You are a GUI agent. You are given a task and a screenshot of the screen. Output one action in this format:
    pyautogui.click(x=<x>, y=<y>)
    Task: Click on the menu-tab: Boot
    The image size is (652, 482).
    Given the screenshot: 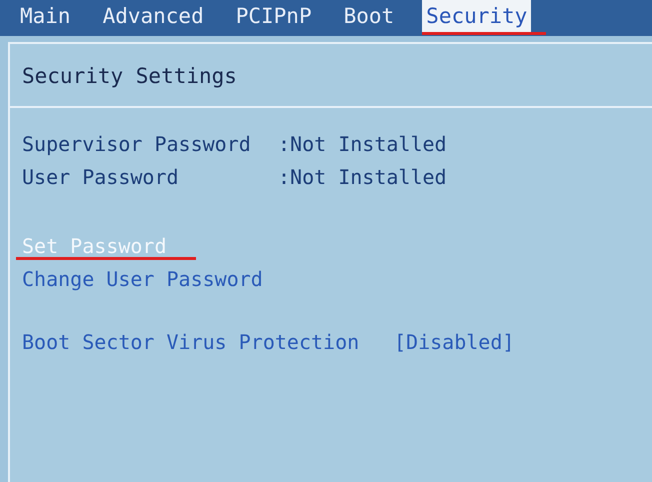 What is the action you would take?
    pyautogui.click(x=369, y=16)
    